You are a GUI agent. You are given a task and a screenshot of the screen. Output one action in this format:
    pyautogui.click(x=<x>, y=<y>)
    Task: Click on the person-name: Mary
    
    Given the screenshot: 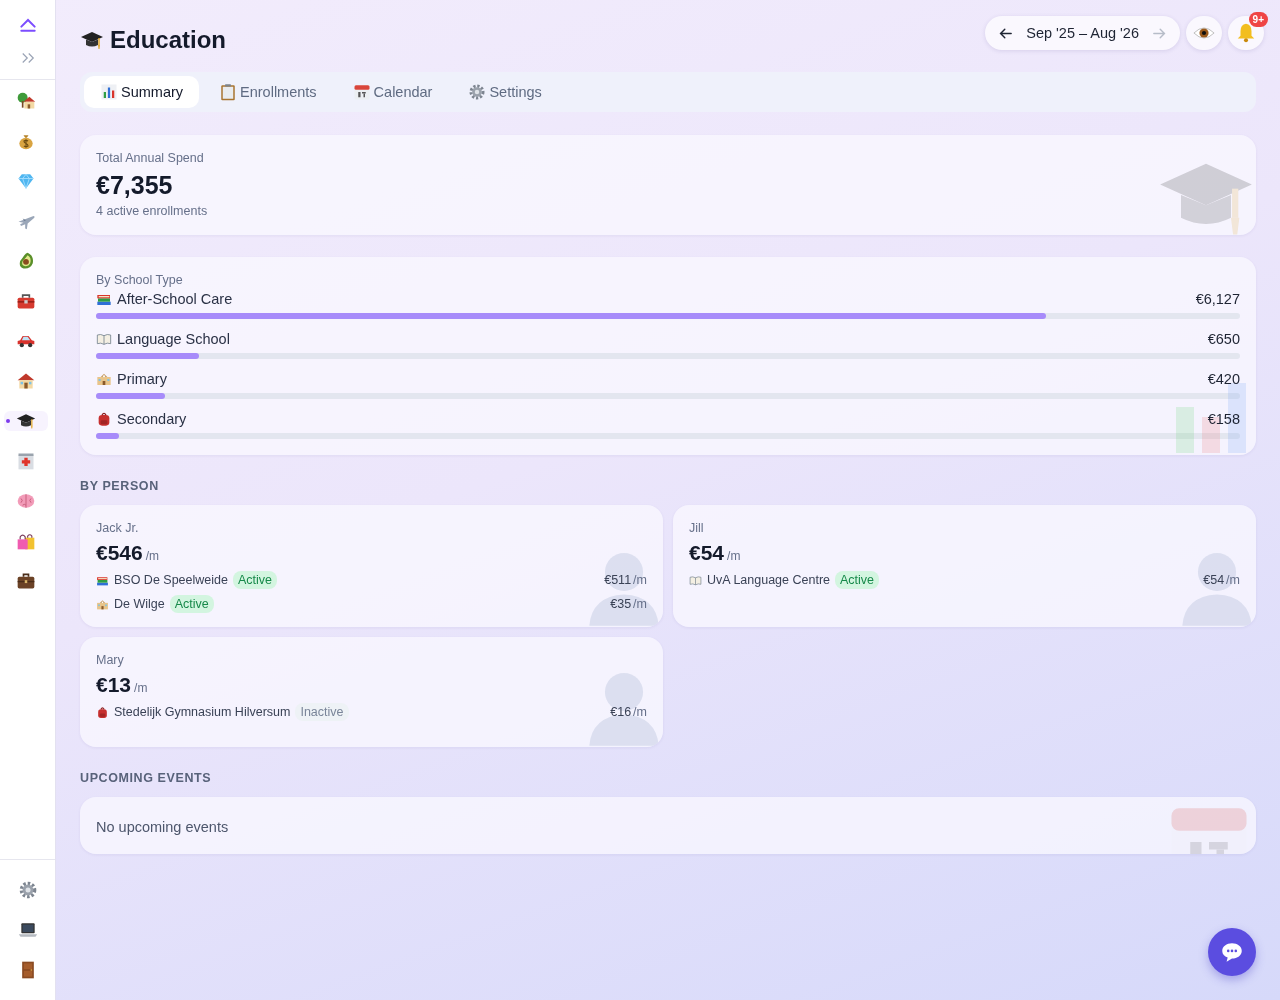 What is the action you would take?
    pyautogui.click(x=110, y=660)
    